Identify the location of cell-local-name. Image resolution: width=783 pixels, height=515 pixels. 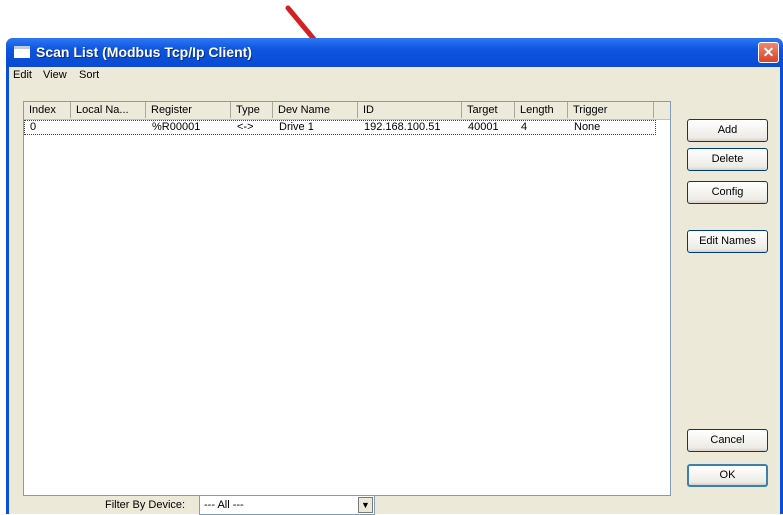
(109, 127).